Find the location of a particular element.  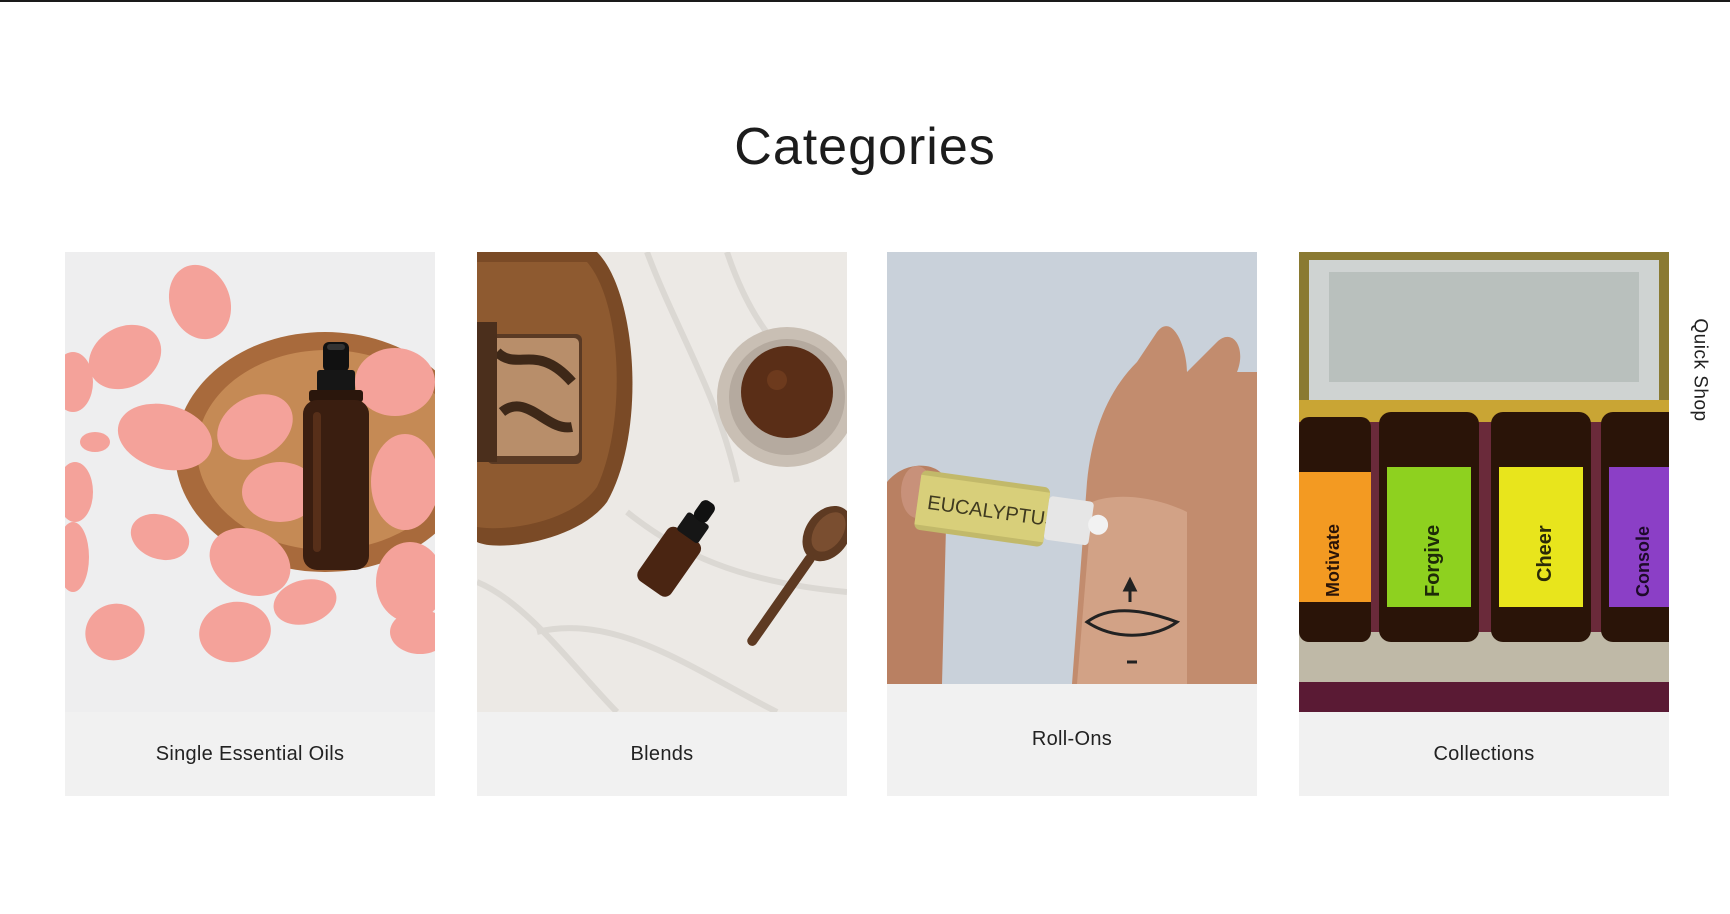

category-image-single-essential-oils is located at coordinates (250, 482).